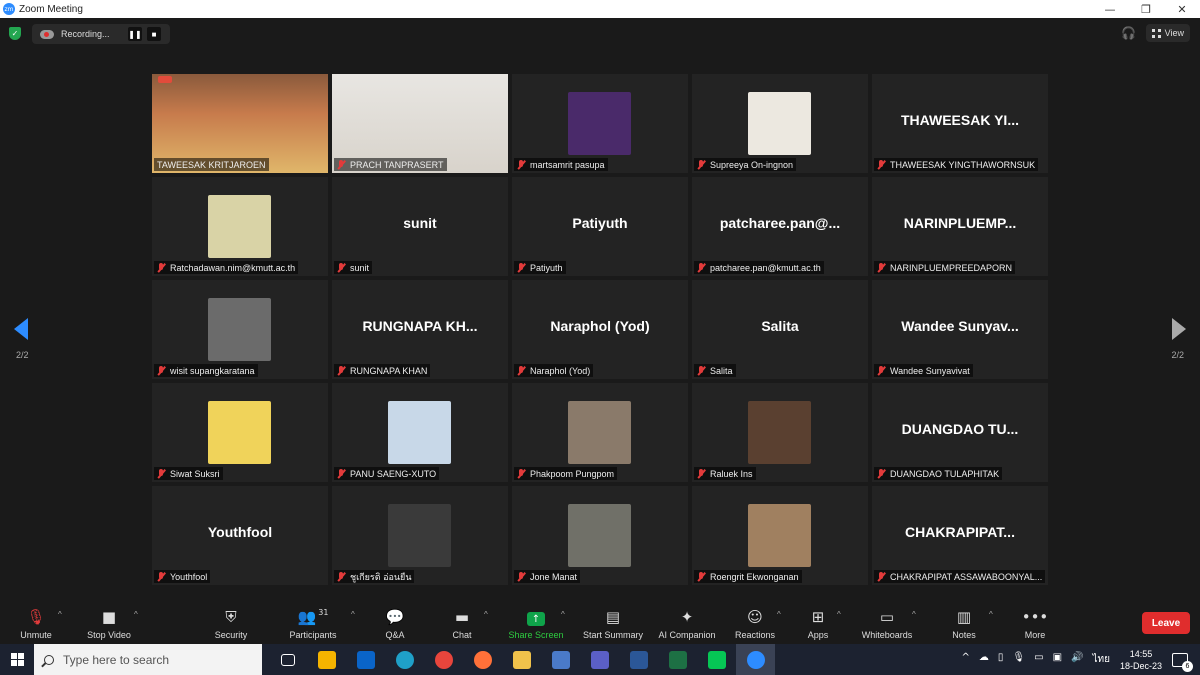 The height and width of the screenshot is (675, 1200). I want to click on chevron-up-icon: ^, so click(966, 659).